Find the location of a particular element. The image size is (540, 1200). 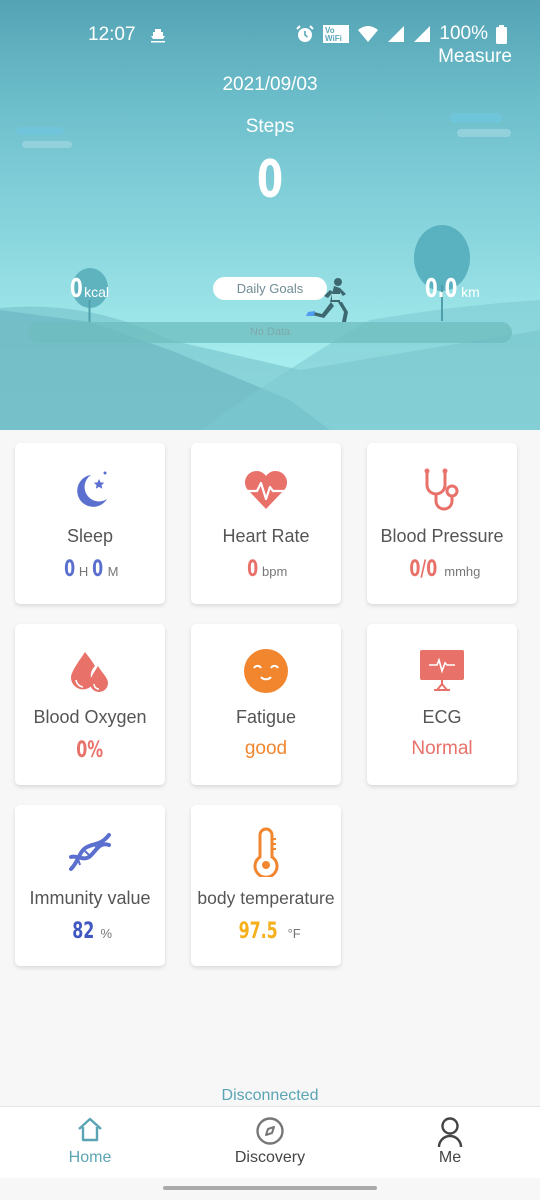

connection-status: Disconnected is located at coordinates (270, 1096).